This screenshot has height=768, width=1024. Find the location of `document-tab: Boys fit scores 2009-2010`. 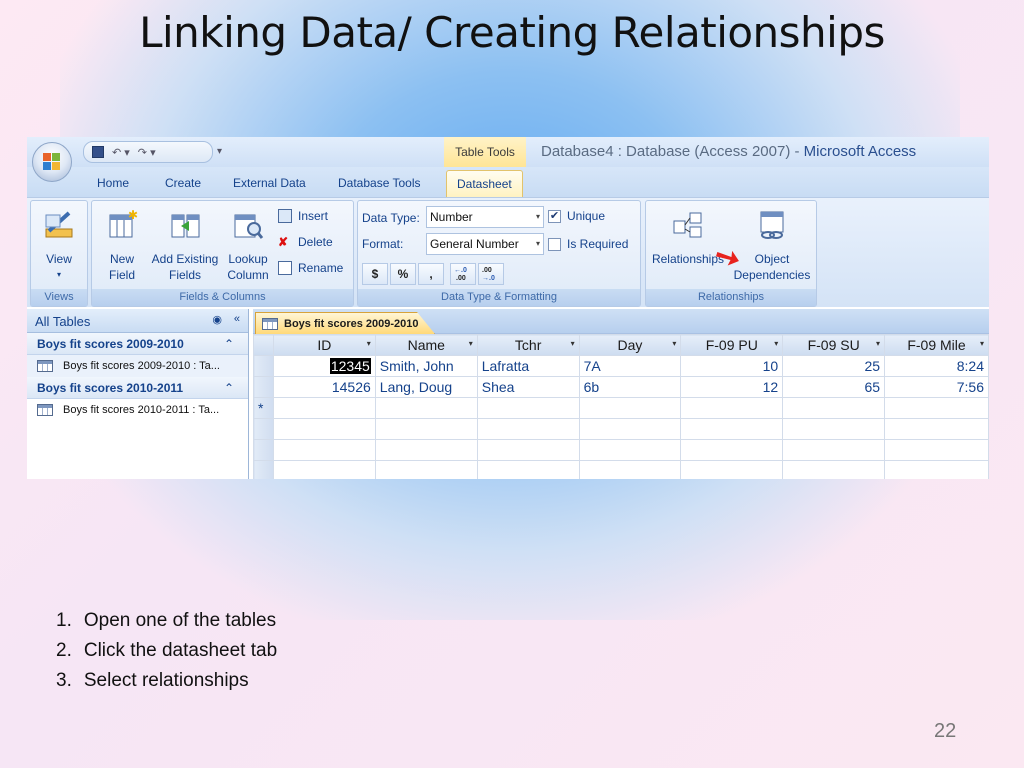

document-tab: Boys fit scores 2009-2010 is located at coordinates (345, 323).